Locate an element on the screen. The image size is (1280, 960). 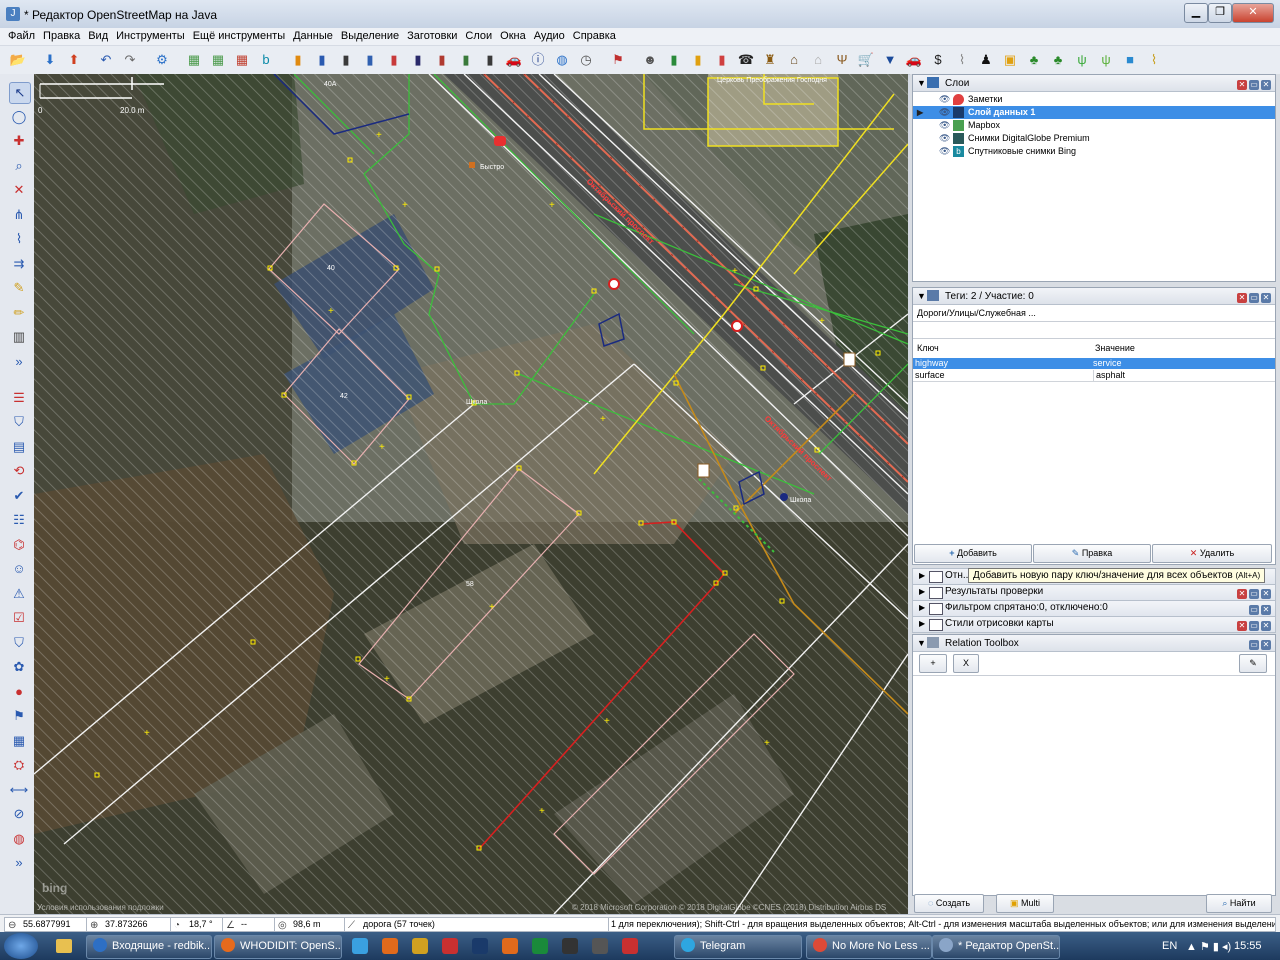
notes-icon: ● is located at coordinates (19, 692).